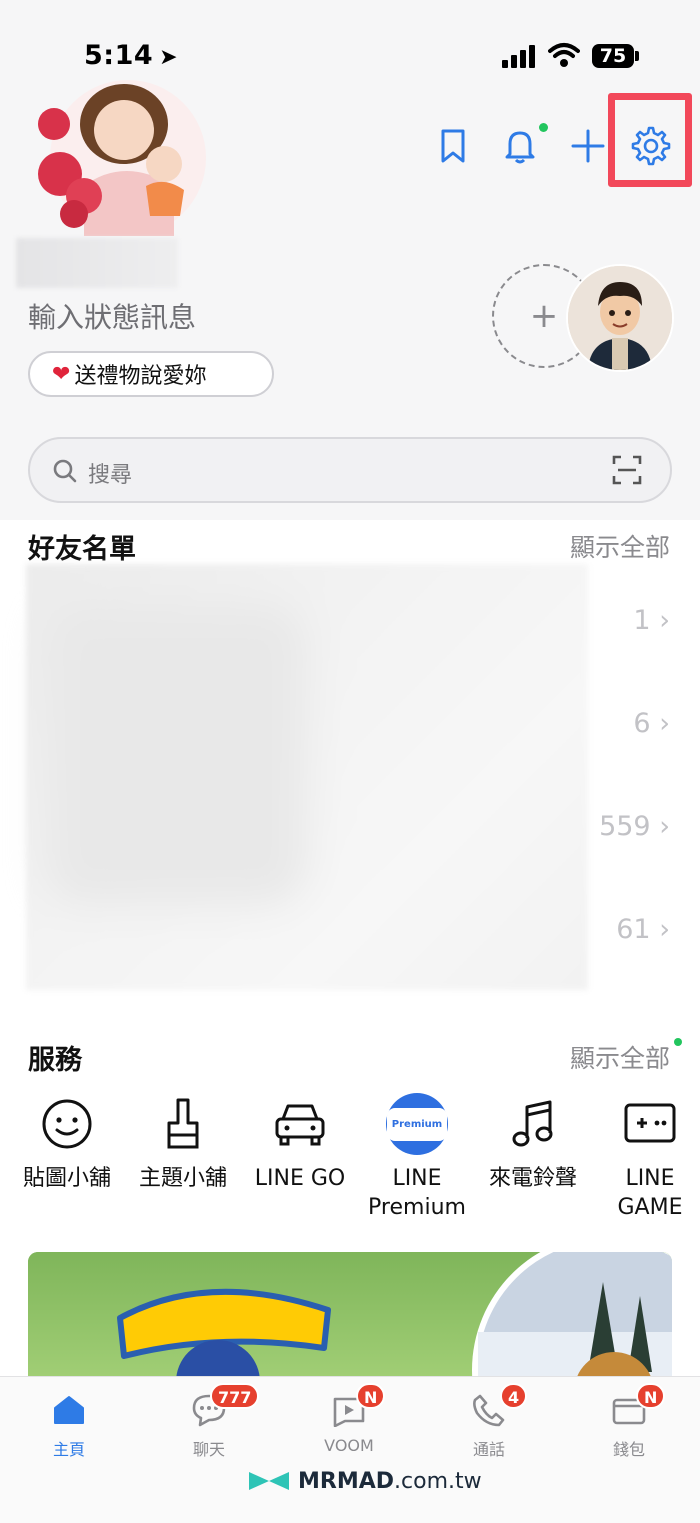 The width and height of the screenshot is (700, 1523). What do you see at coordinates (417, 1193) in the screenshot?
I see `service-label: LINE Premium` at bounding box center [417, 1193].